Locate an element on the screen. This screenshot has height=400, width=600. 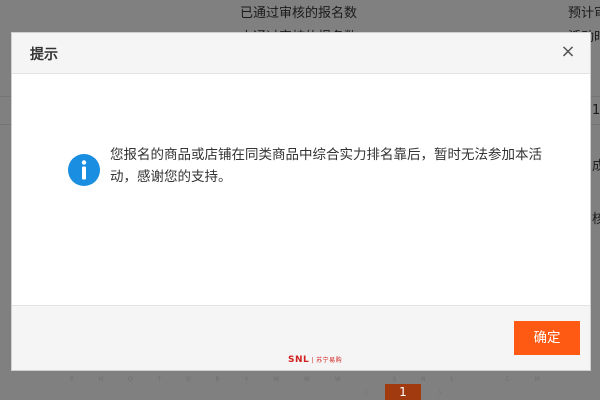
confirm-button: 确定 is located at coordinates (547, 338).